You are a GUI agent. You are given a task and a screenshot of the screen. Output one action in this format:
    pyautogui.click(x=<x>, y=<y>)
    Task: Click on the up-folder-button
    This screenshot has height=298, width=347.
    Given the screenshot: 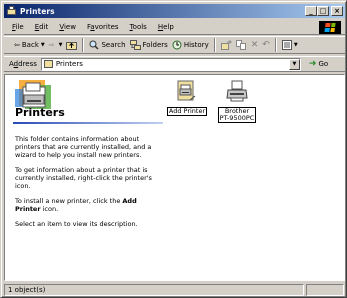 What is the action you would take?
    pyautogui.click(x=71, y=45)
    